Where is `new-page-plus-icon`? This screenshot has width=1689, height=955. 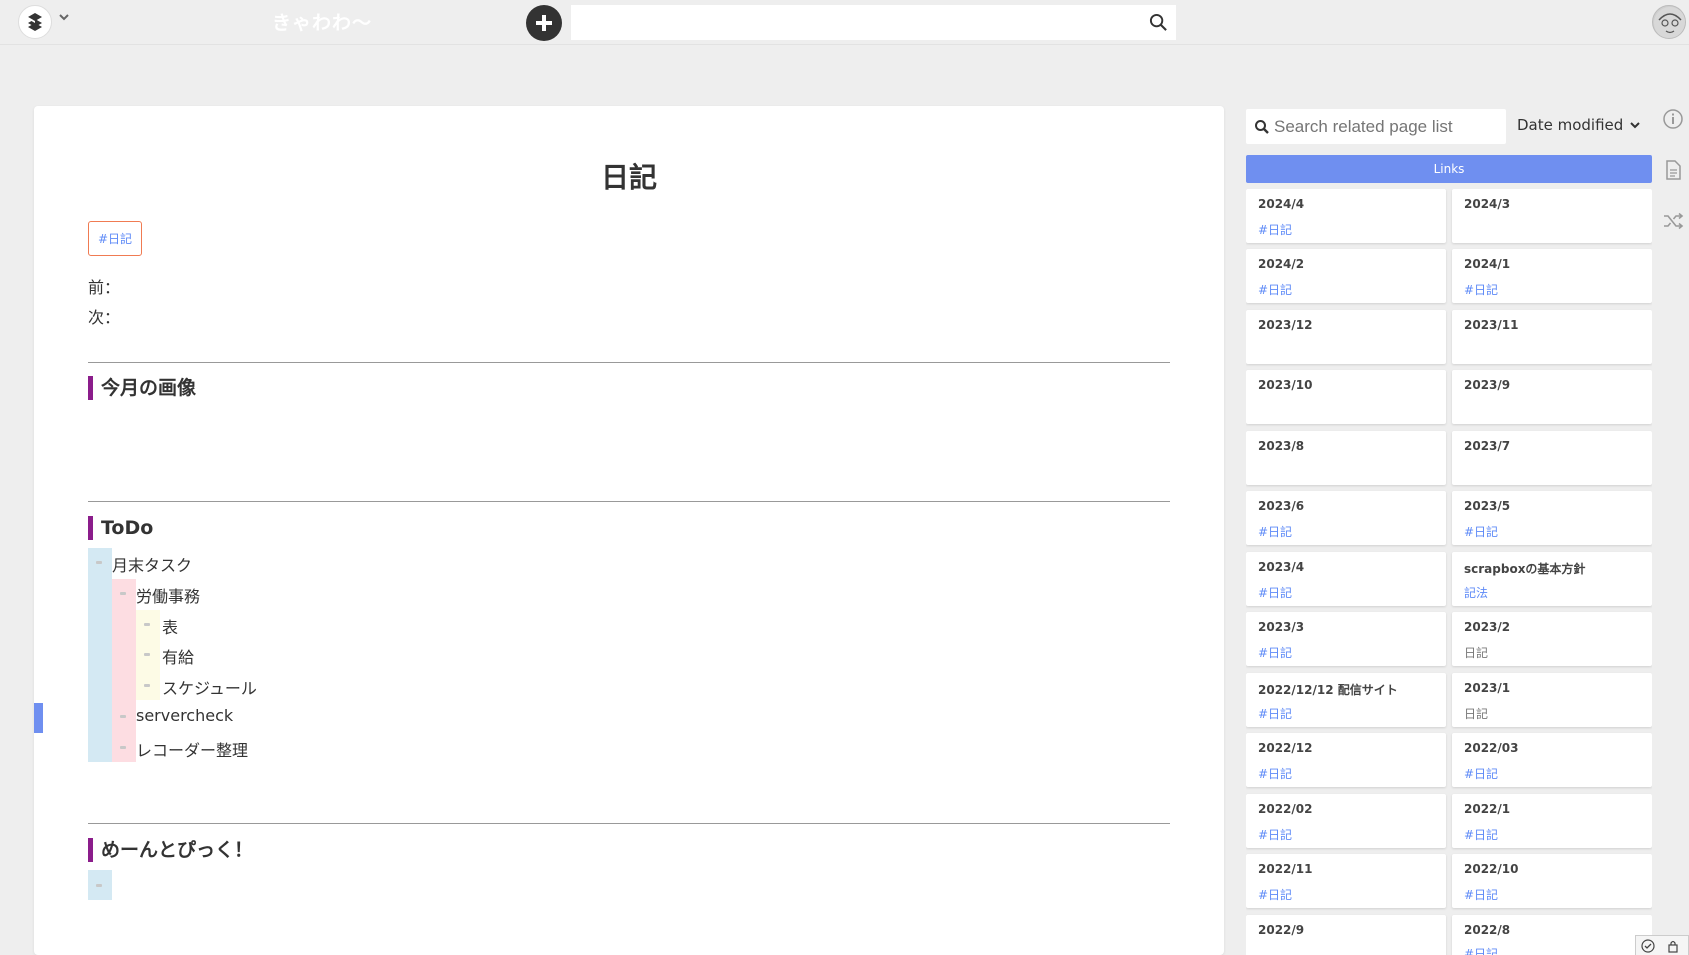 new-page-plus-icon is located at coordinates (544, 23).